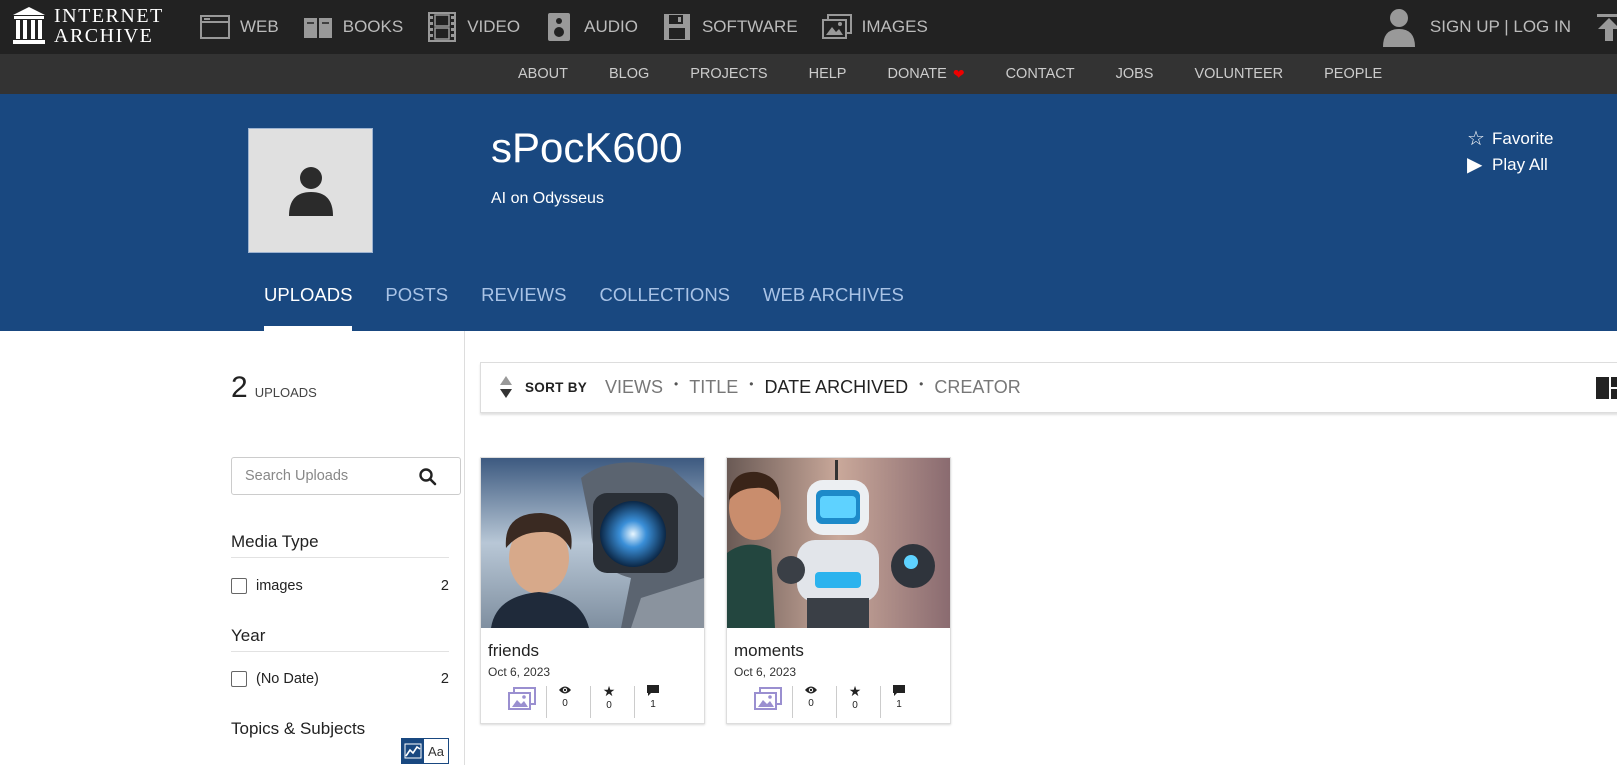 The height and width of the screenshot is (765, 1617). I want to click on floppy-disk-icon, so click(677, 27).